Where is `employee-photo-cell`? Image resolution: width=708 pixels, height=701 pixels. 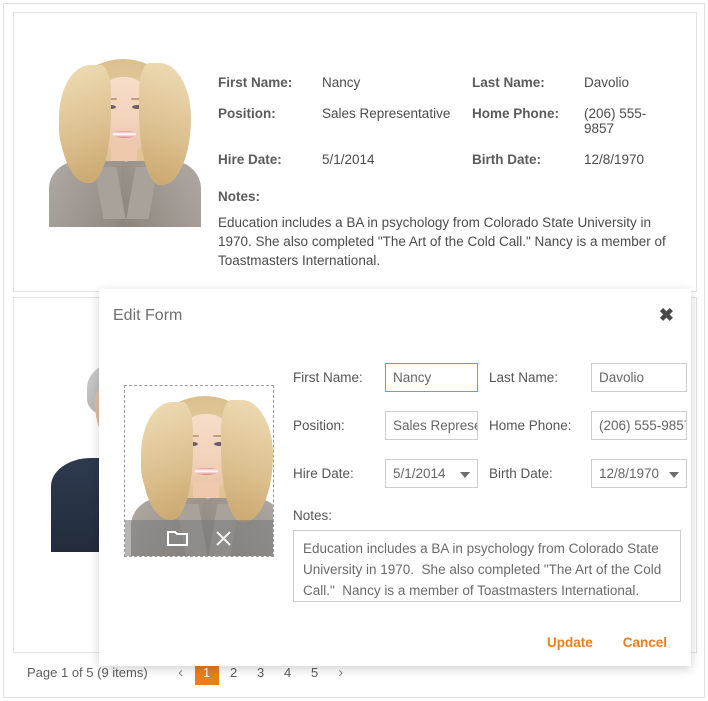 employee-photo-cell is located at coordinates (123, 150).